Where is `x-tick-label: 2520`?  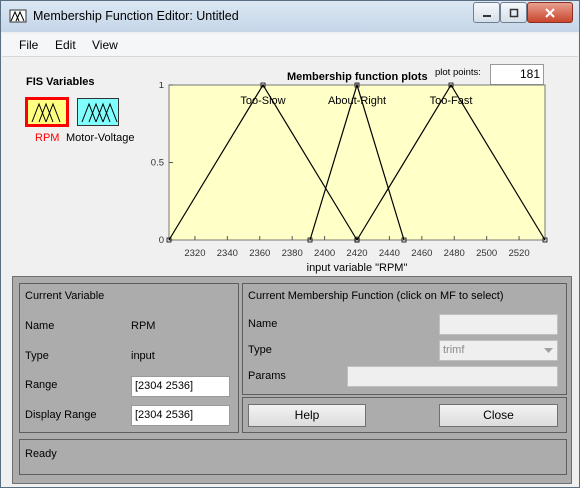 x-tick-label: 2520 is located at coordinates (518, 253).